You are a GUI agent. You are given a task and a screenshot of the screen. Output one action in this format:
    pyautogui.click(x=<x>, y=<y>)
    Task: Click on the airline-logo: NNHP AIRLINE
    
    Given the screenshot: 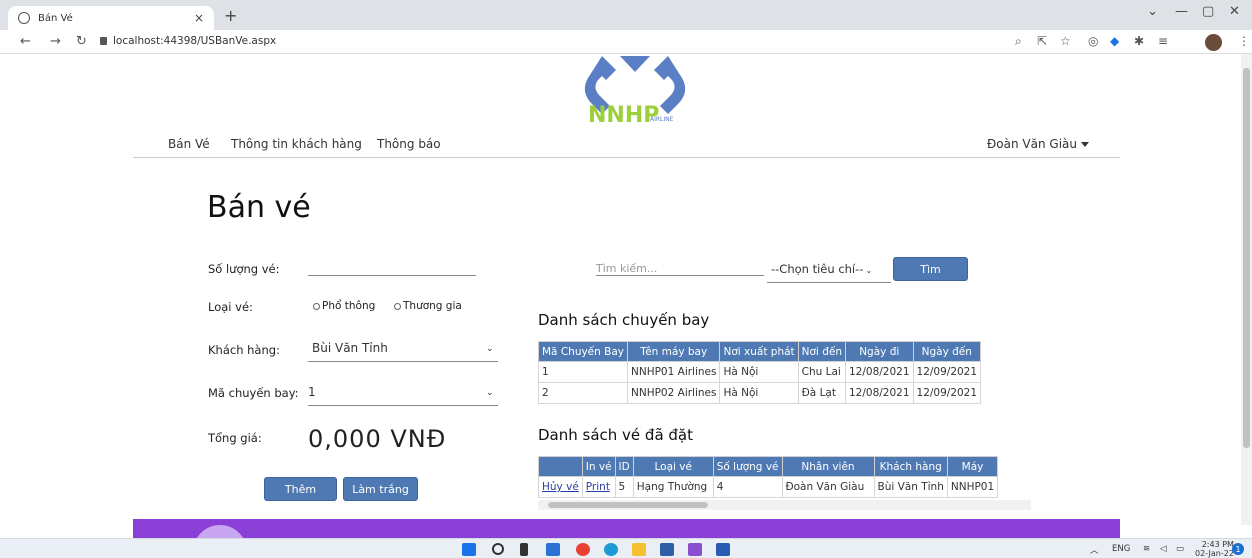 What is the action you would take?
    pyautogui.click(x=635, y=91)
    